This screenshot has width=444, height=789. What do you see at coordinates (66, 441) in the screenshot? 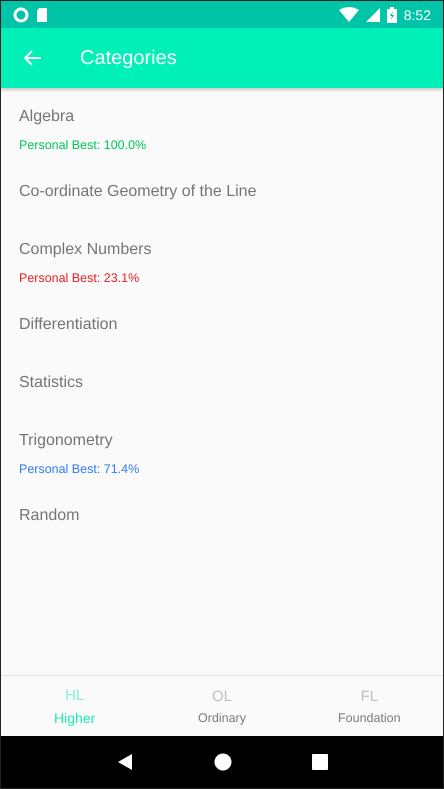
I see `category-item: Trigonometry` at bounding box center [66, 441].